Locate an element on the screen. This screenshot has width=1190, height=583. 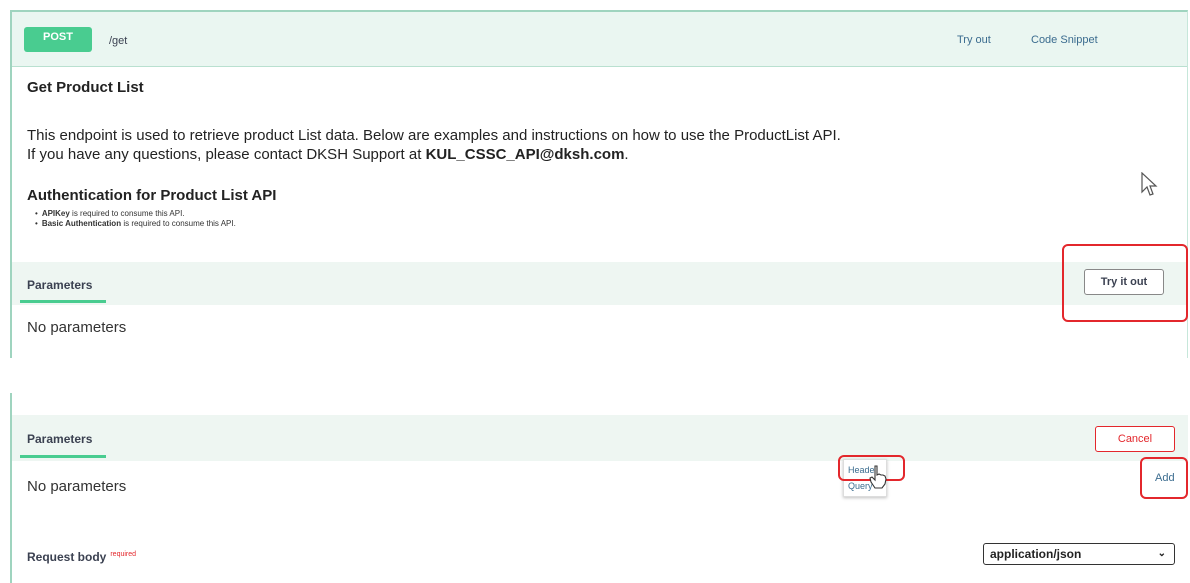
required-tag: required is located at coordinates (123, 554).